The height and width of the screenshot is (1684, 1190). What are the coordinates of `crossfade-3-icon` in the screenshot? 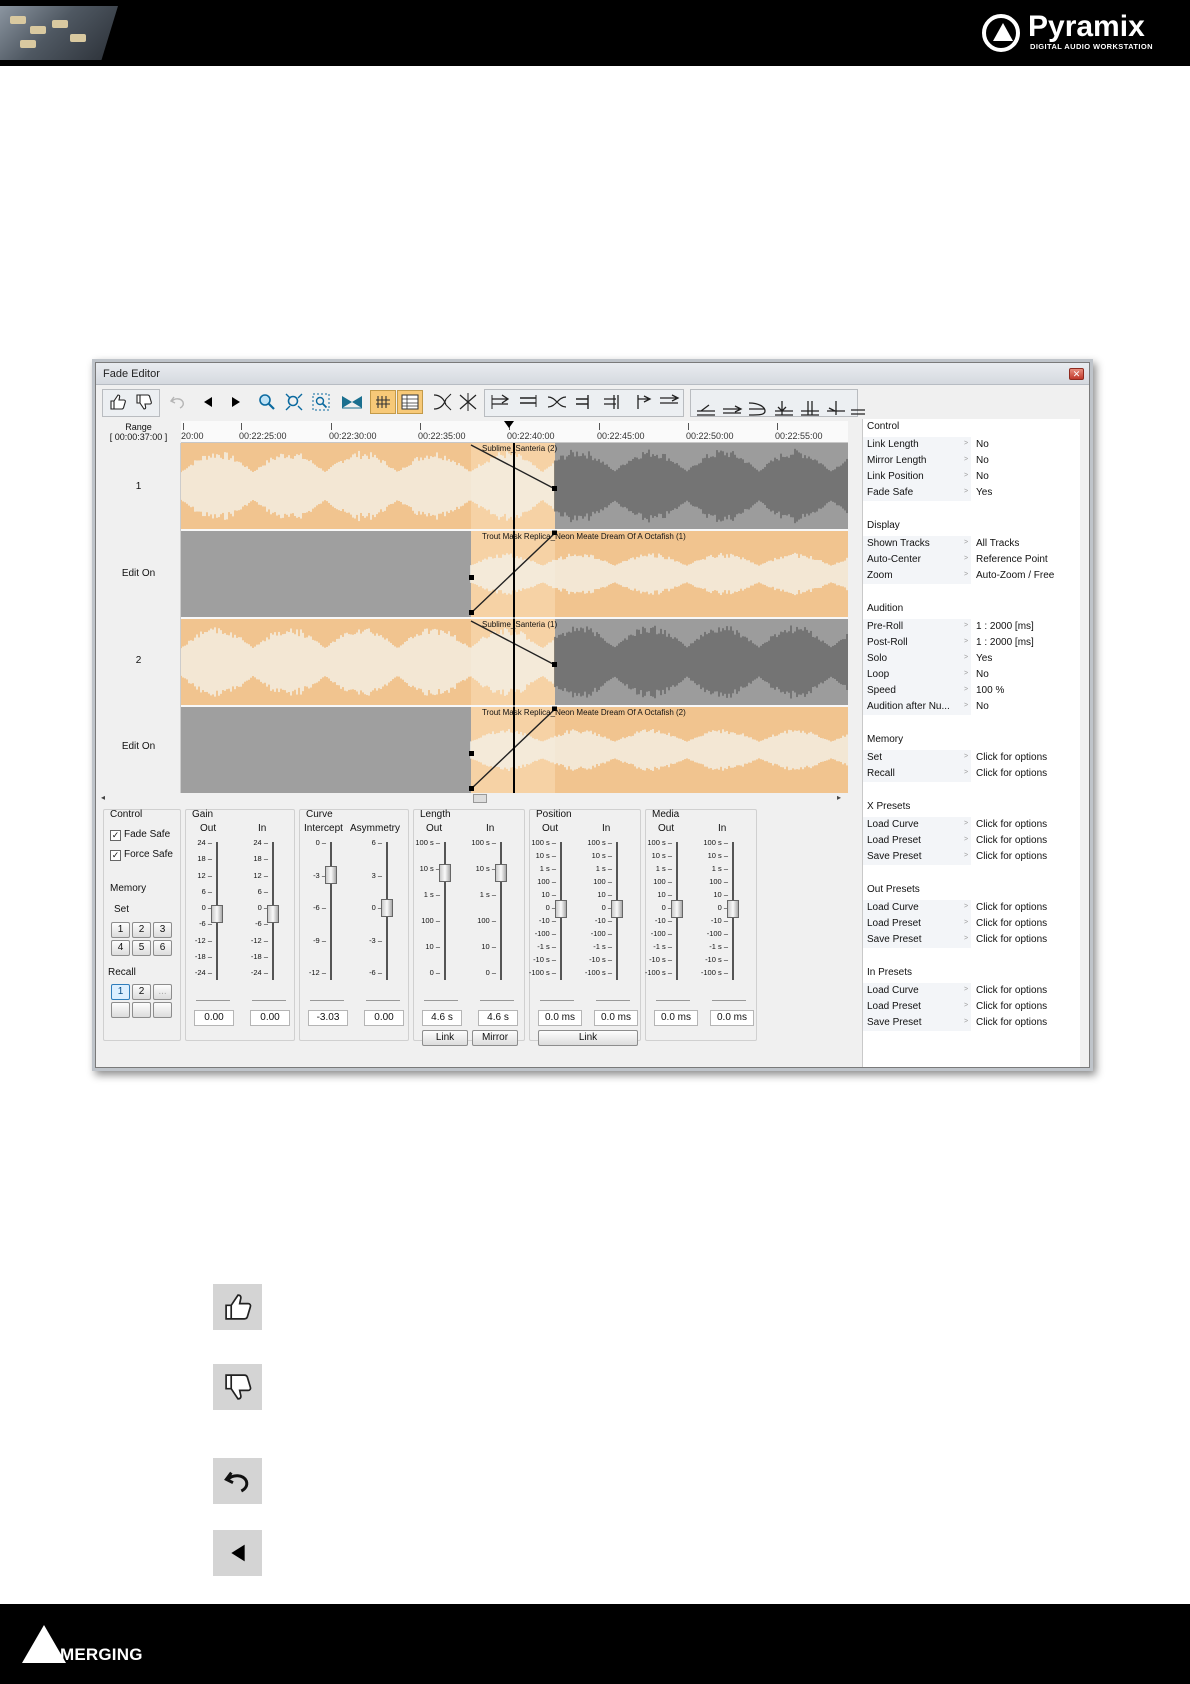 It's located at (758, 408).